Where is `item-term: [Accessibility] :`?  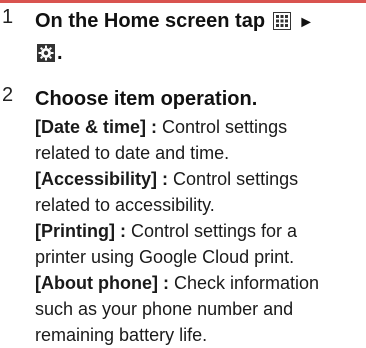
item-term: [Accessibility] : is located at coordinates (102, 179).